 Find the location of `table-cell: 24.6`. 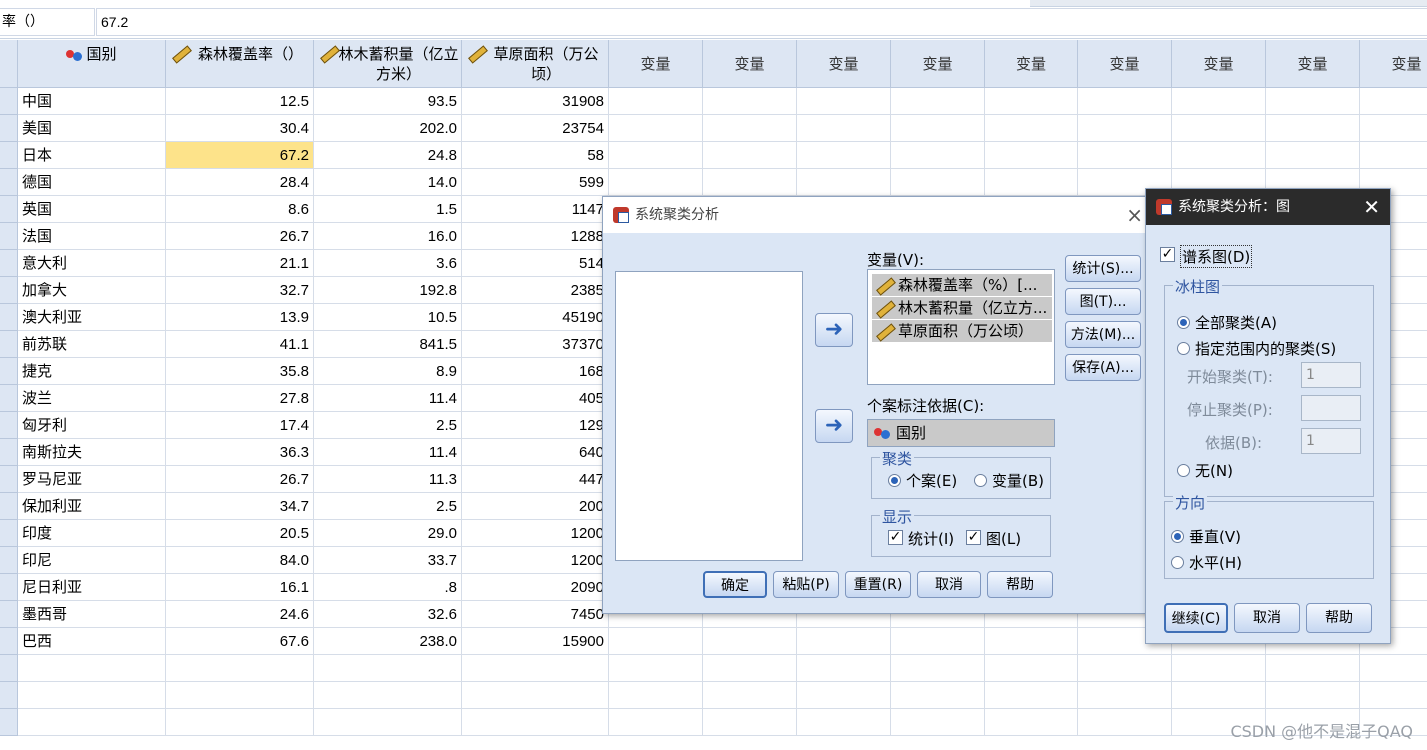

table-cell: 24.6 is located at coordinates (240, 614).